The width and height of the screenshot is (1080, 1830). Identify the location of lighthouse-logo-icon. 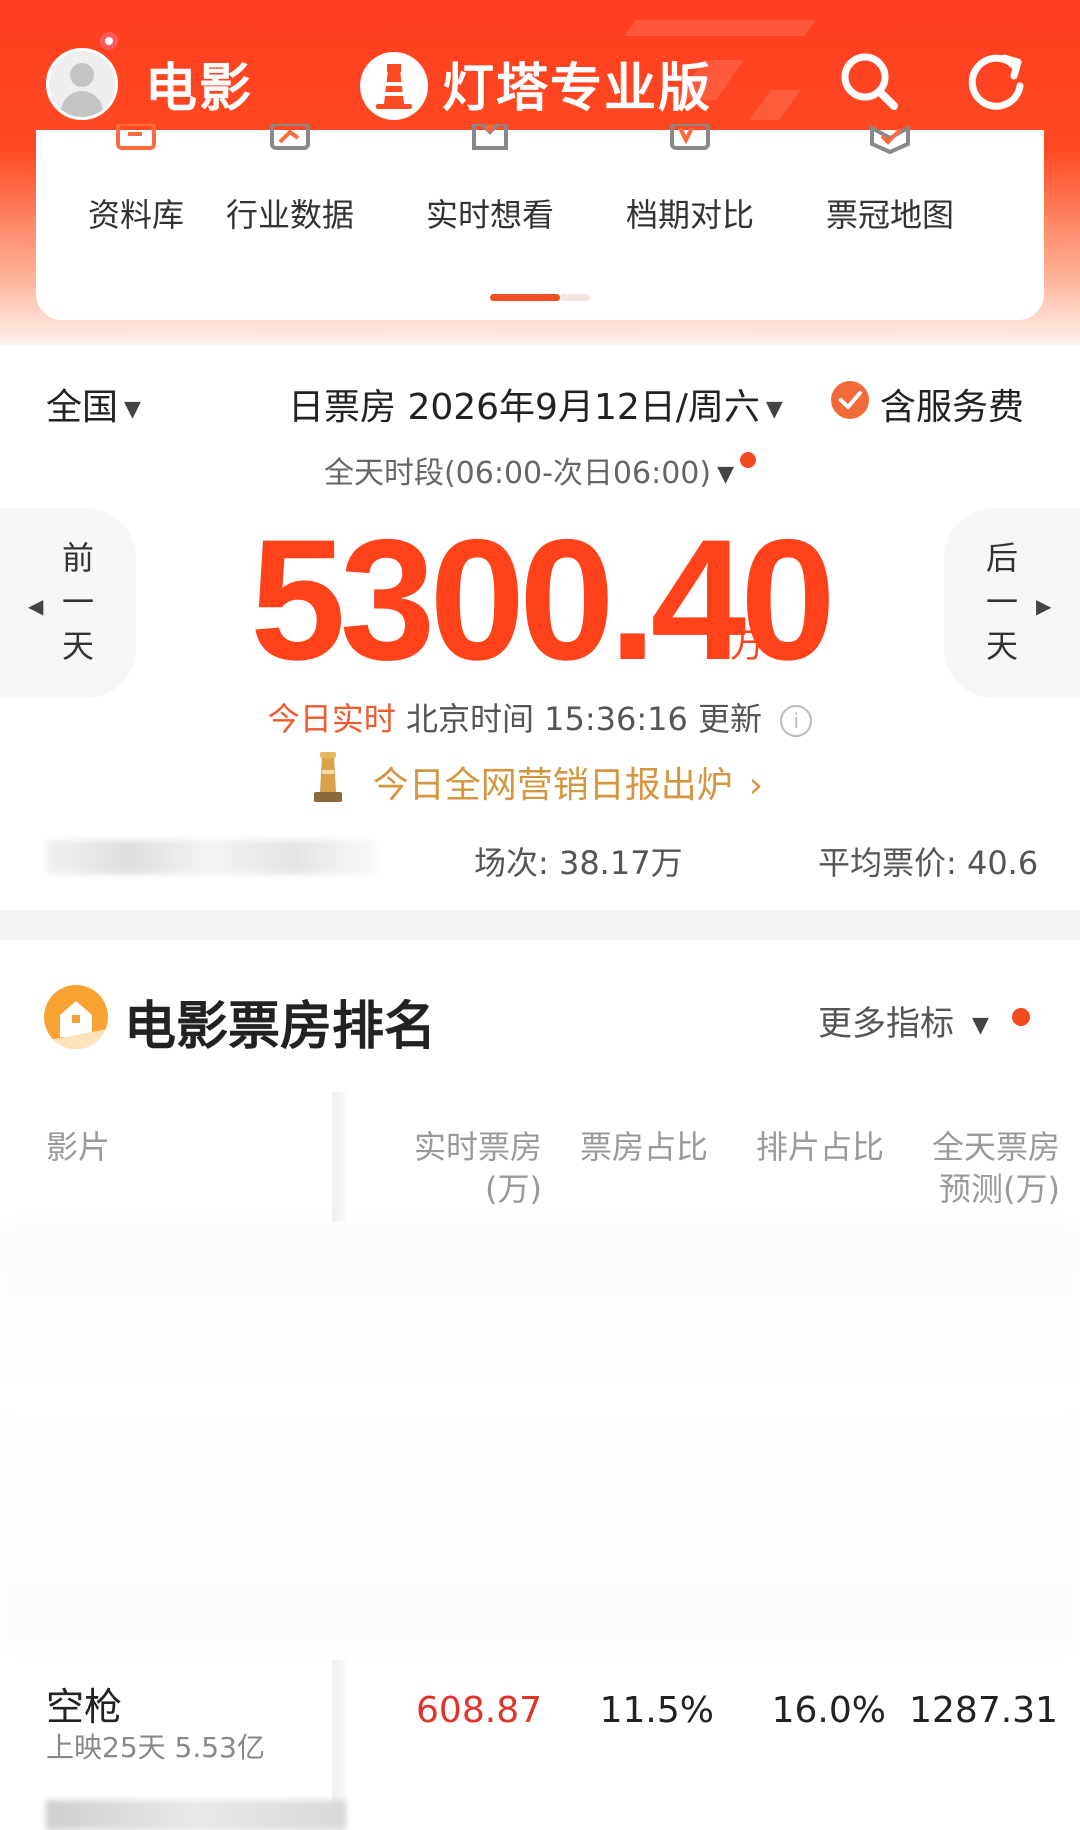
(394, 86).